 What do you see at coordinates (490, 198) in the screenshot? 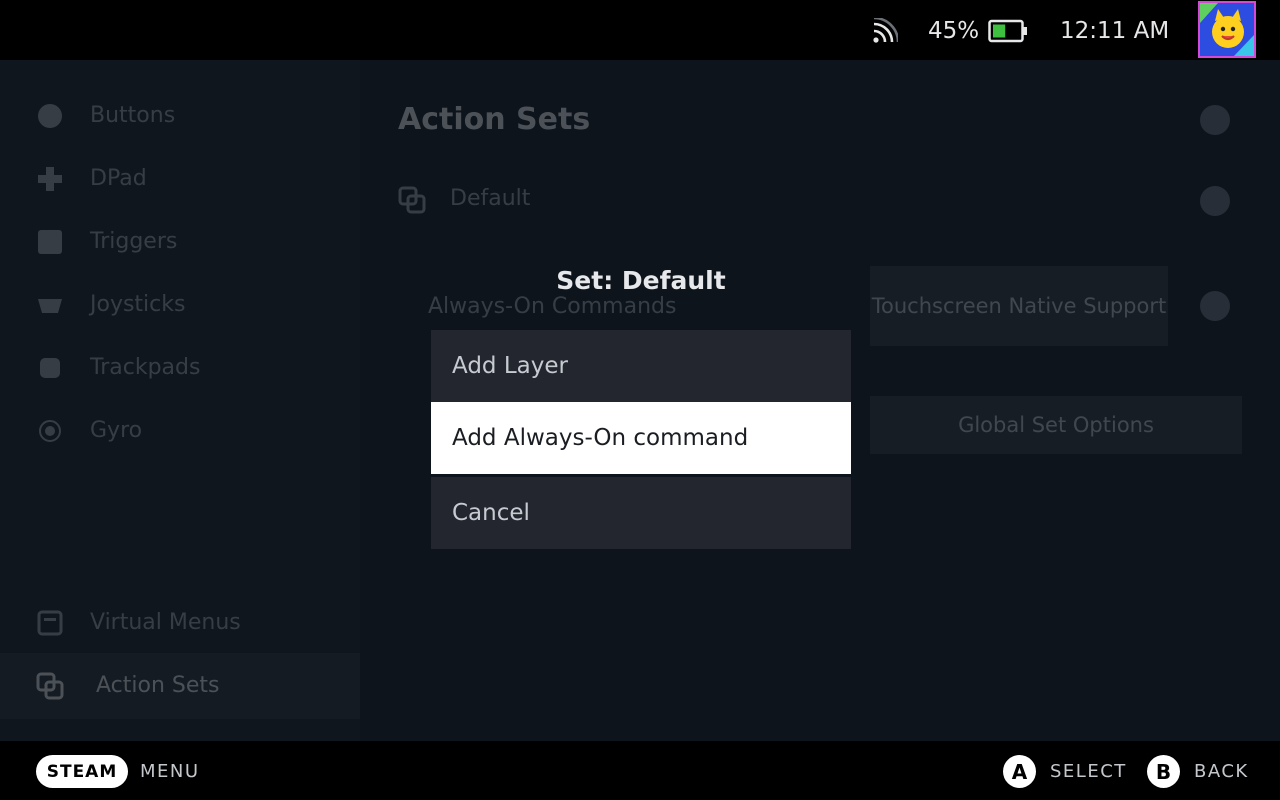
I see `action-set-name: Default` at bounding box center [490, 198].